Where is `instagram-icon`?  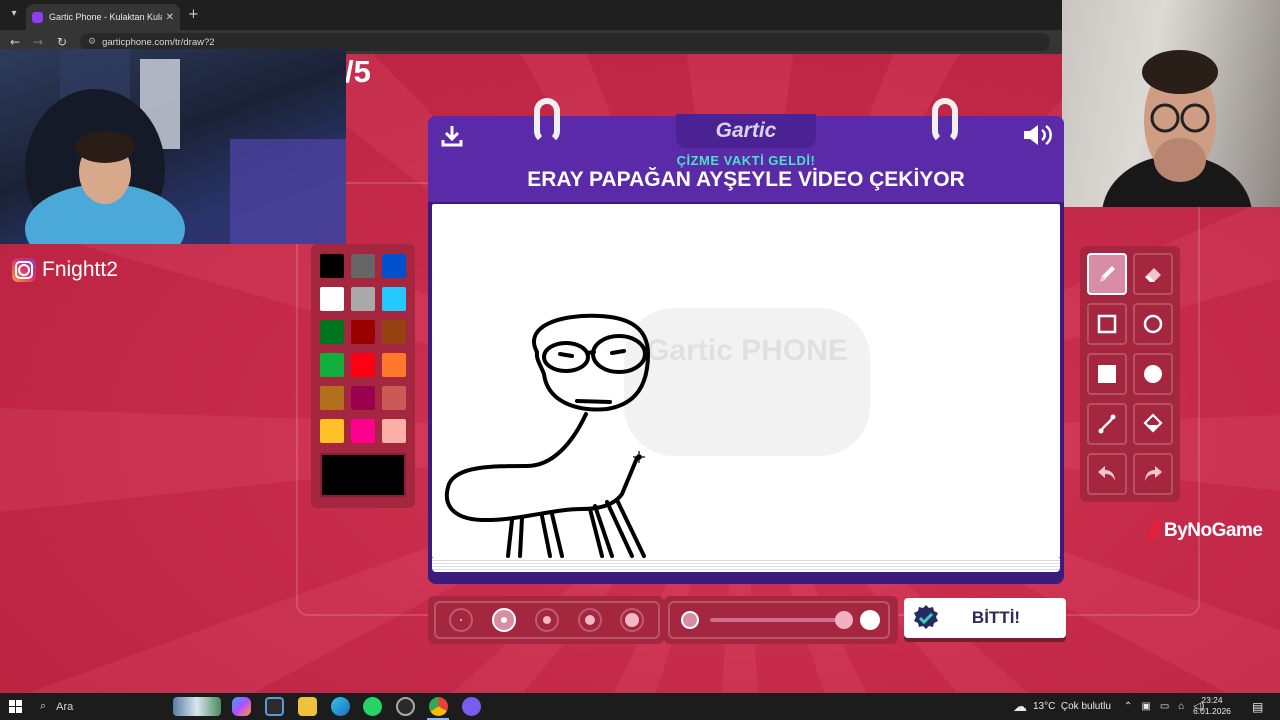 instagram-icon is located at coordinates (24, 270).